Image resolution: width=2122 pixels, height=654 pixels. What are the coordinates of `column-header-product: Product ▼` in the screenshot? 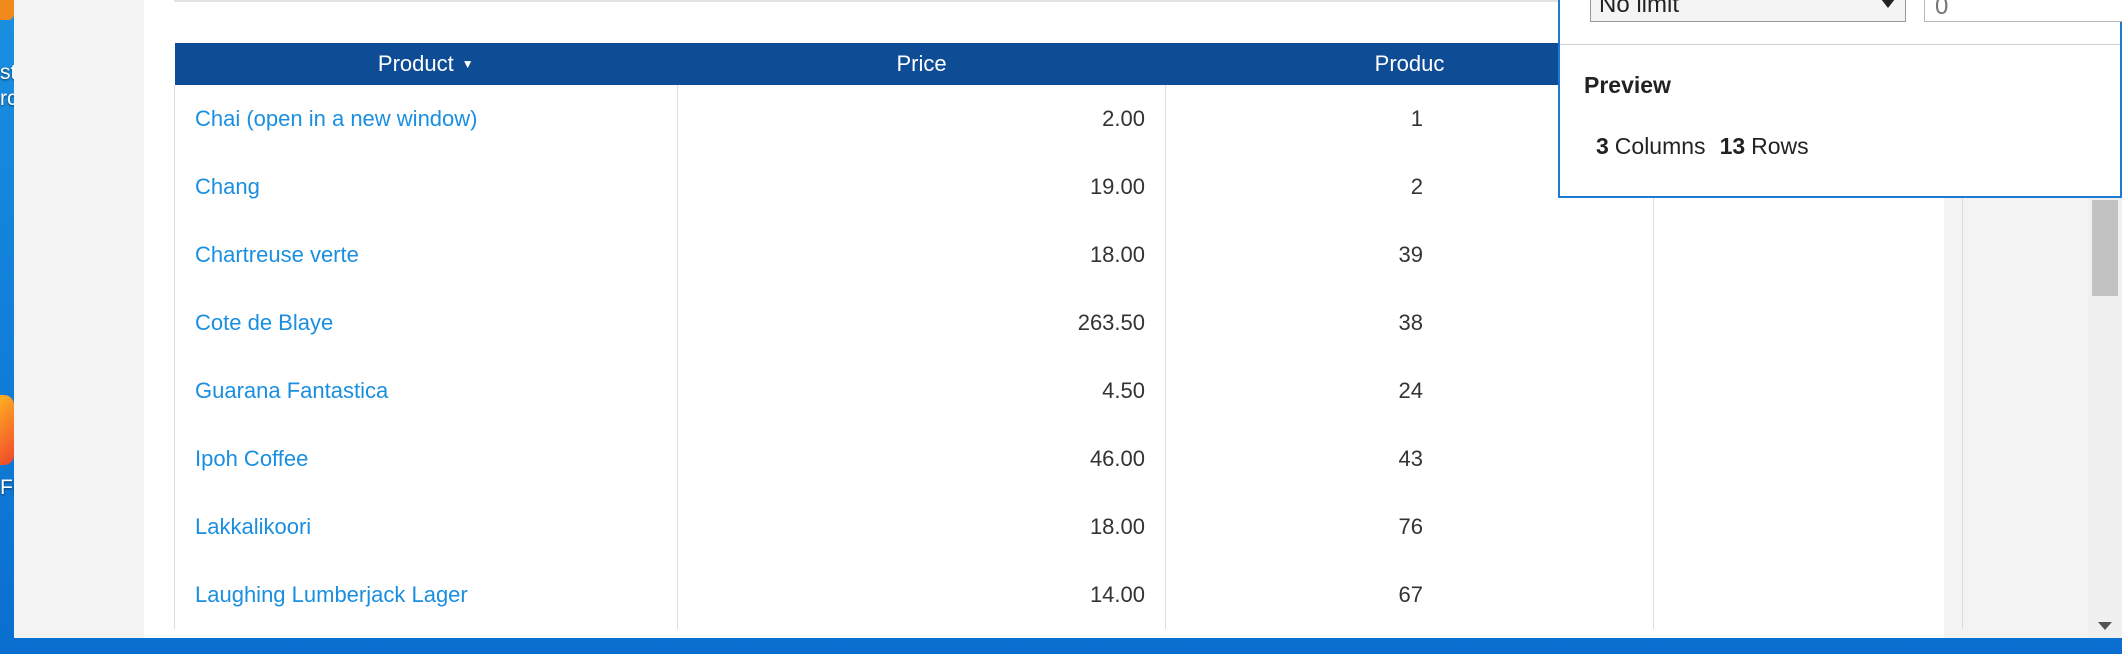 It's located at (426, 64).